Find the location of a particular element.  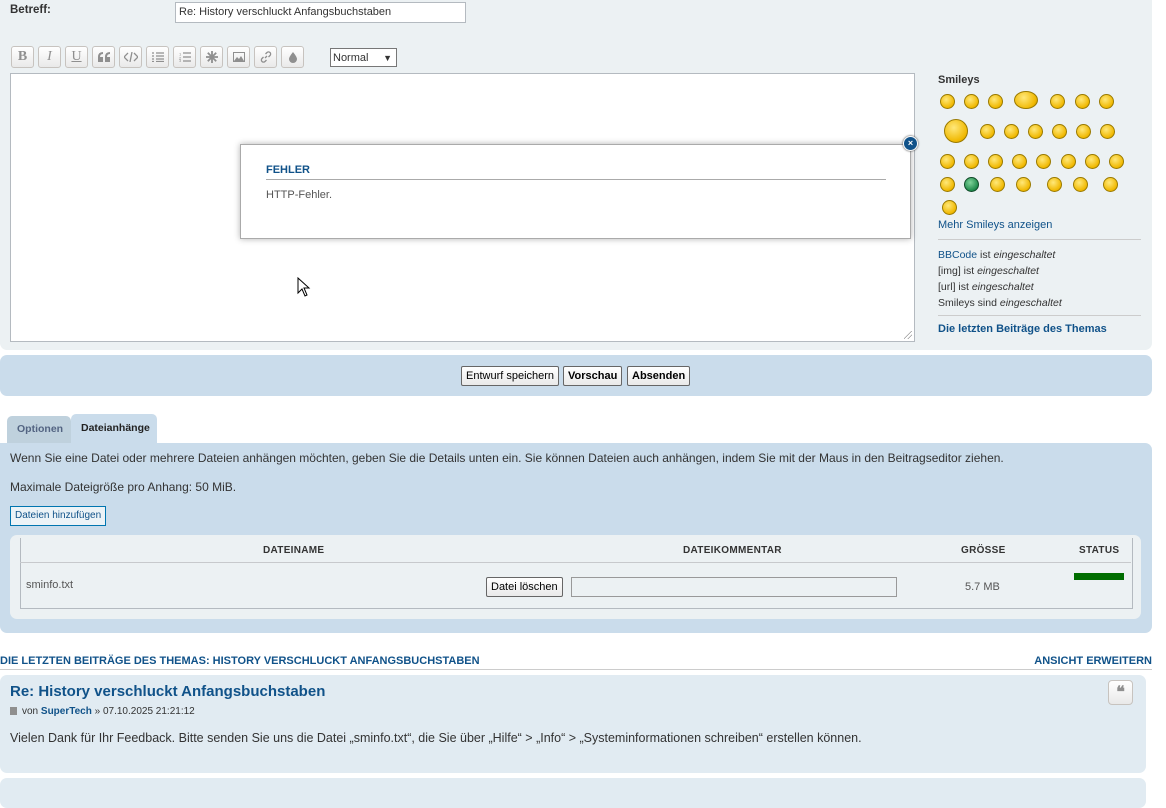

list-item-icon is located at coordinates (211, 57).